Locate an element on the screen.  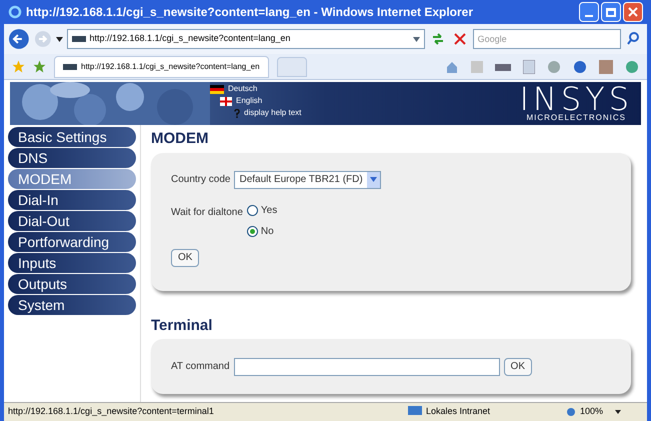
sidebar-item: Inputs is located at coordinates (72, 263).